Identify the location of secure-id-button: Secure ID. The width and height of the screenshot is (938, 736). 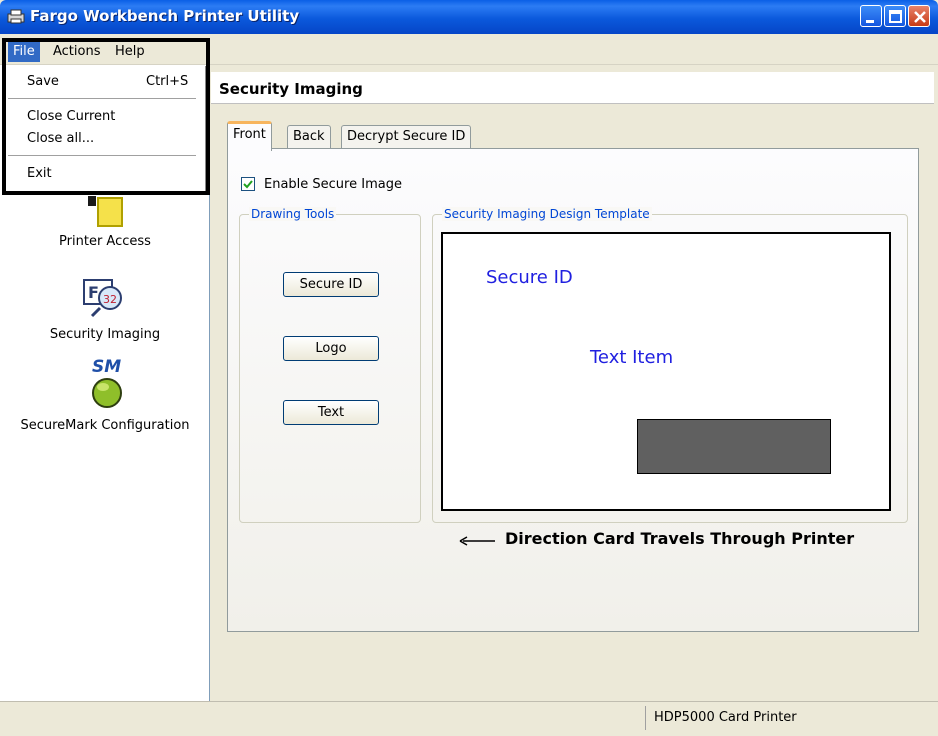
(331, 284).